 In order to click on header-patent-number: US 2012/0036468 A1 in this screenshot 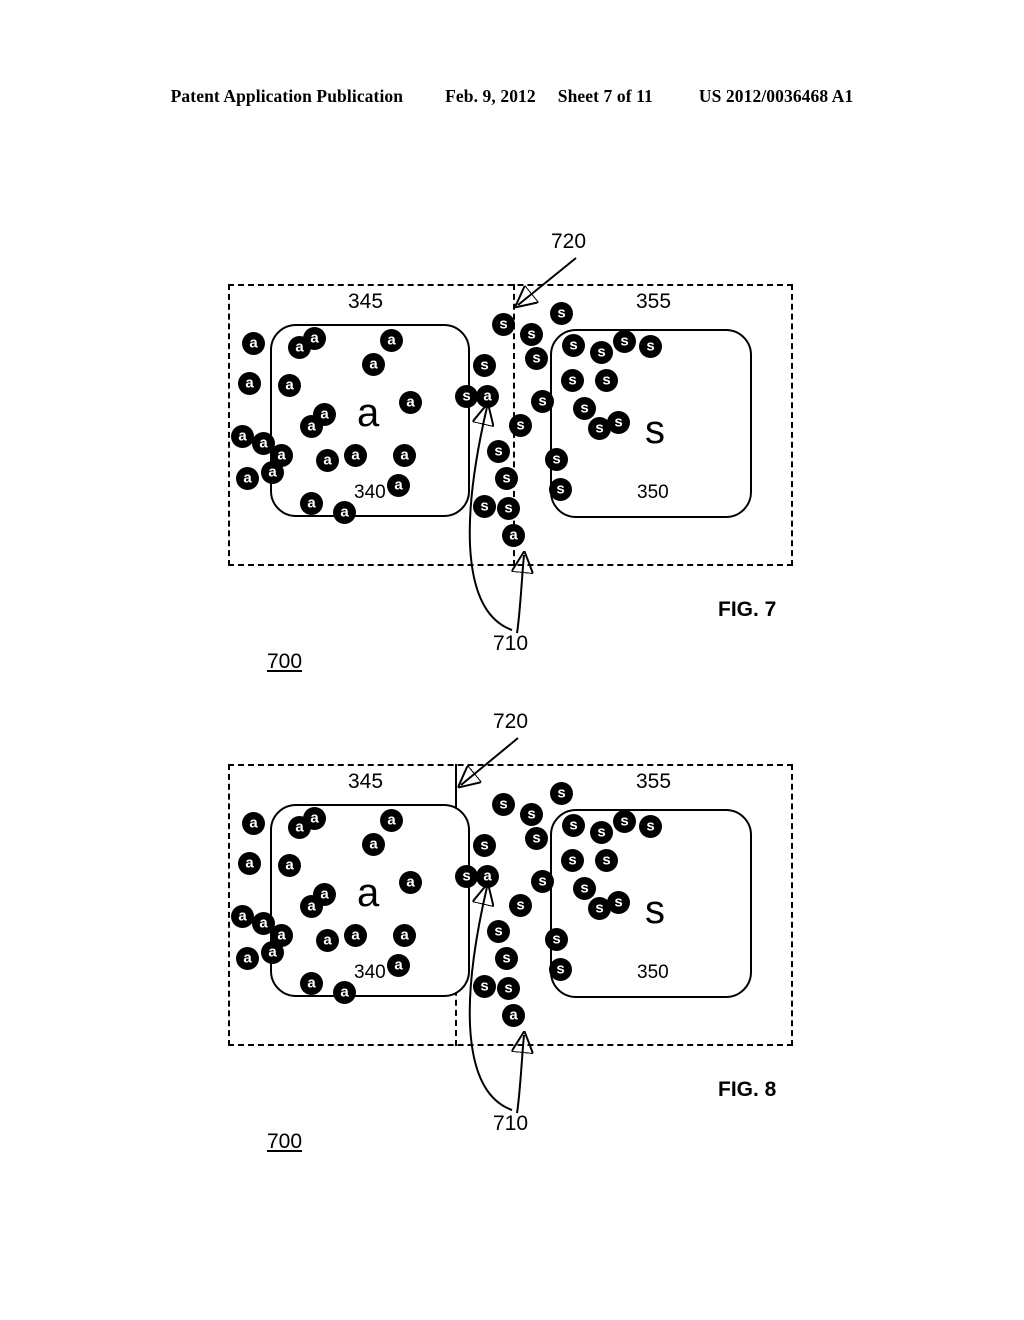, I will do `click(776, 96)`.